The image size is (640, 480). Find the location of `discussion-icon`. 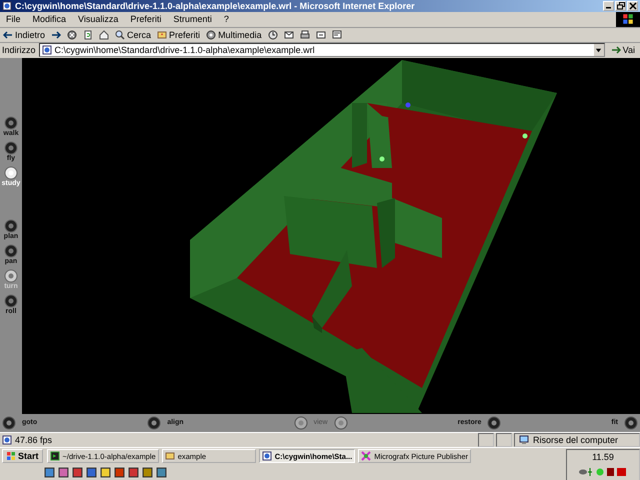

discussion-icon is located at coordinates (337, 35).